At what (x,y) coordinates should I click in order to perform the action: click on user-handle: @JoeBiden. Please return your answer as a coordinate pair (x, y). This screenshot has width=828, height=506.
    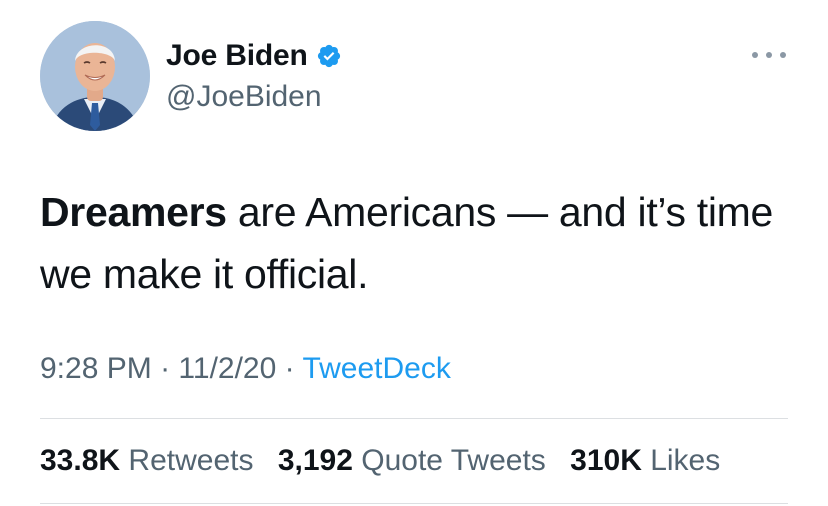
    Looking at the image, I should click on (244, 97).